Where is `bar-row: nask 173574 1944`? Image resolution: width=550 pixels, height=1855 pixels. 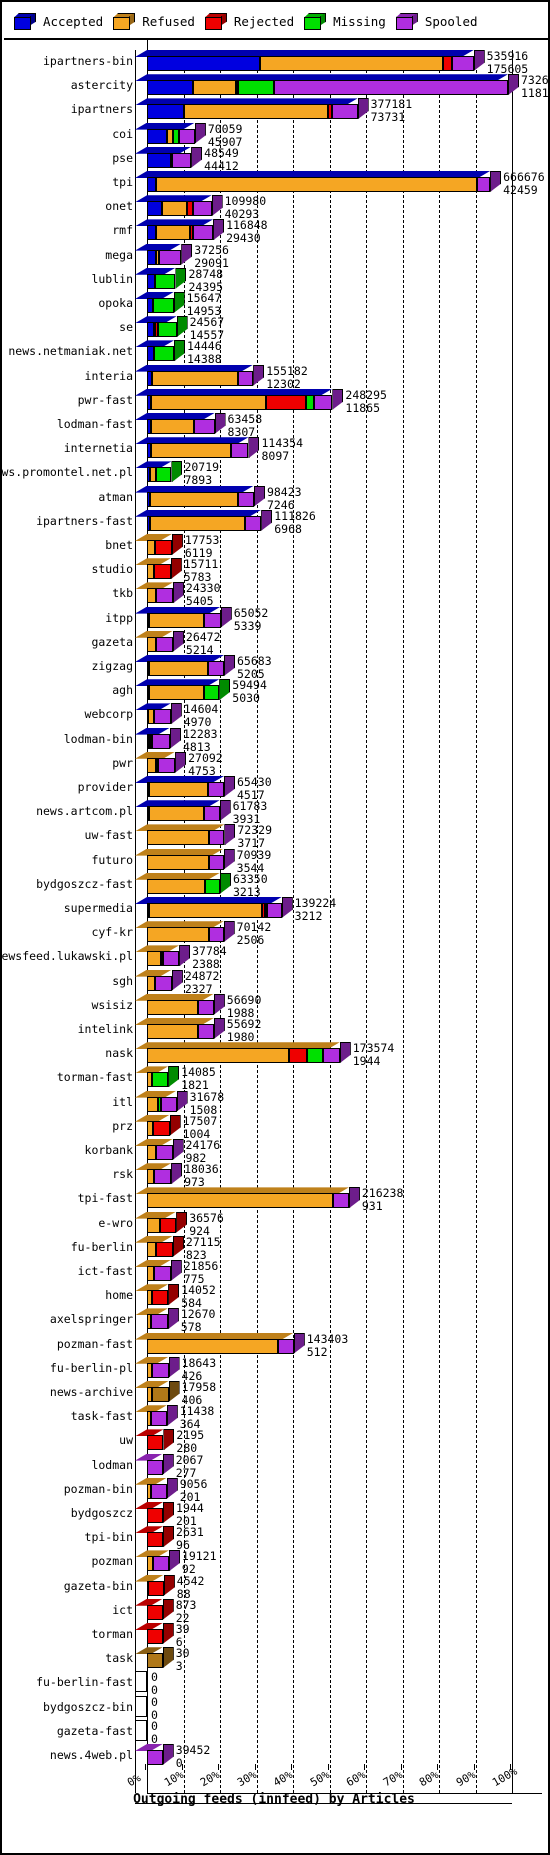
bar-row: nask 173574 1944 is located at coordinates (276, 1054).